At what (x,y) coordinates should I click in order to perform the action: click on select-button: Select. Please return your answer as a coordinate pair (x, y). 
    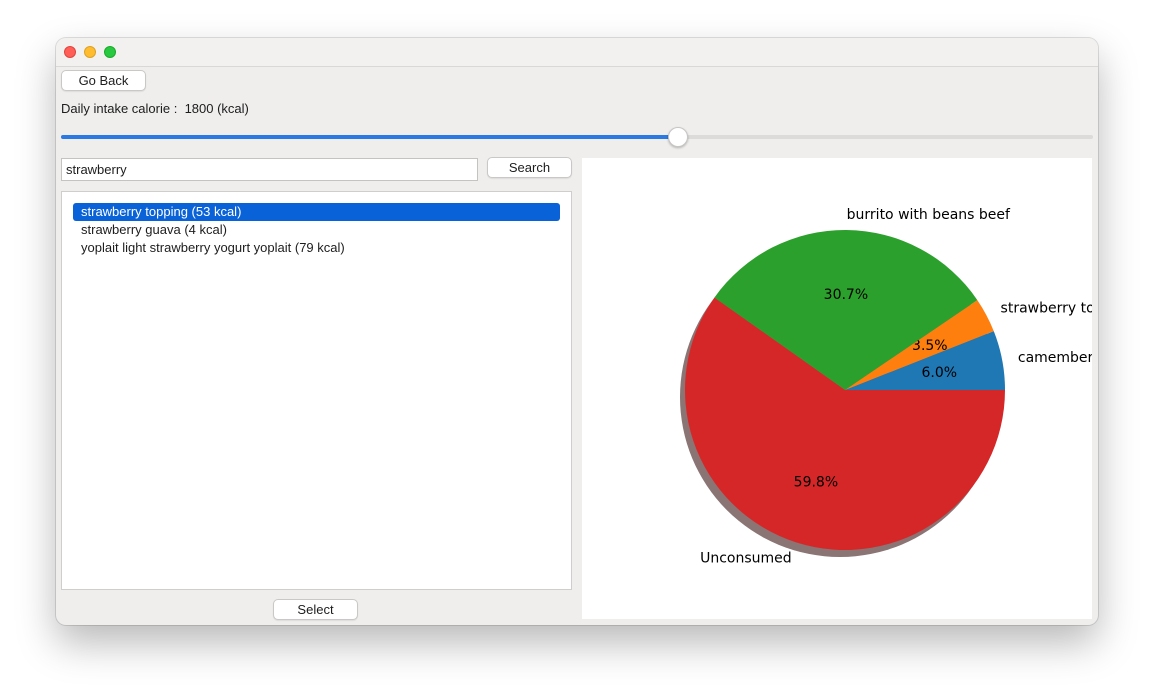
    Looking at the image, I should click on (315, 609).